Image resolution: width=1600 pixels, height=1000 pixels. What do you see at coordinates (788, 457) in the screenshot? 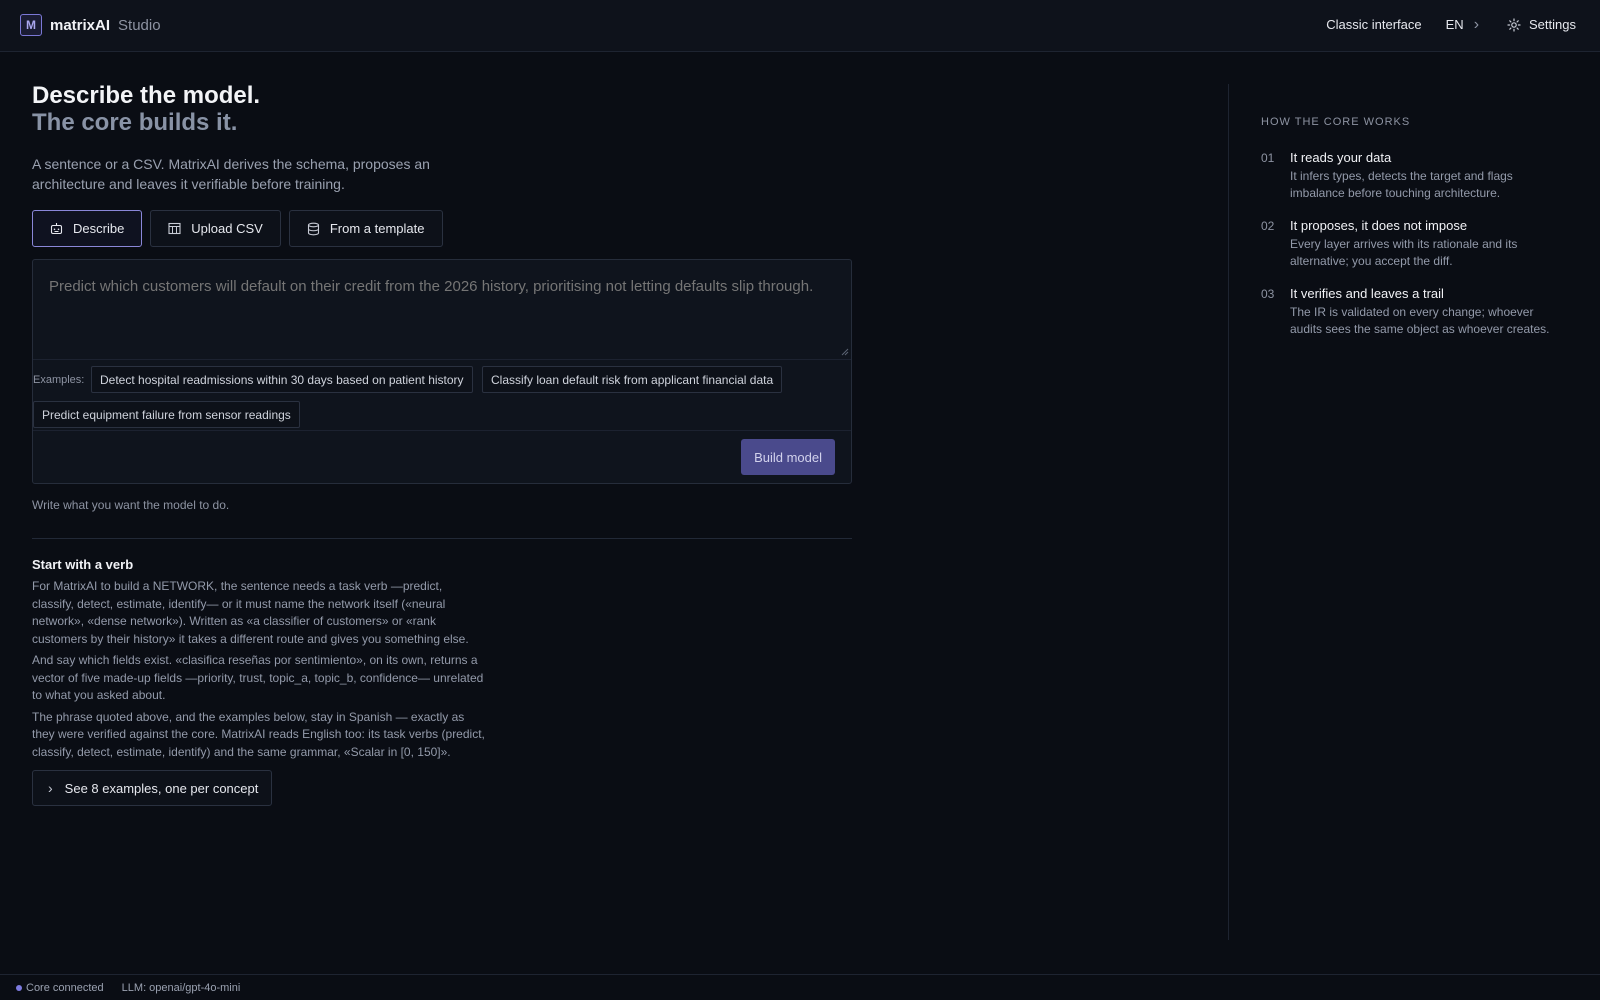
I see `build-model-button: Build model` at bounding box center [788, 457].